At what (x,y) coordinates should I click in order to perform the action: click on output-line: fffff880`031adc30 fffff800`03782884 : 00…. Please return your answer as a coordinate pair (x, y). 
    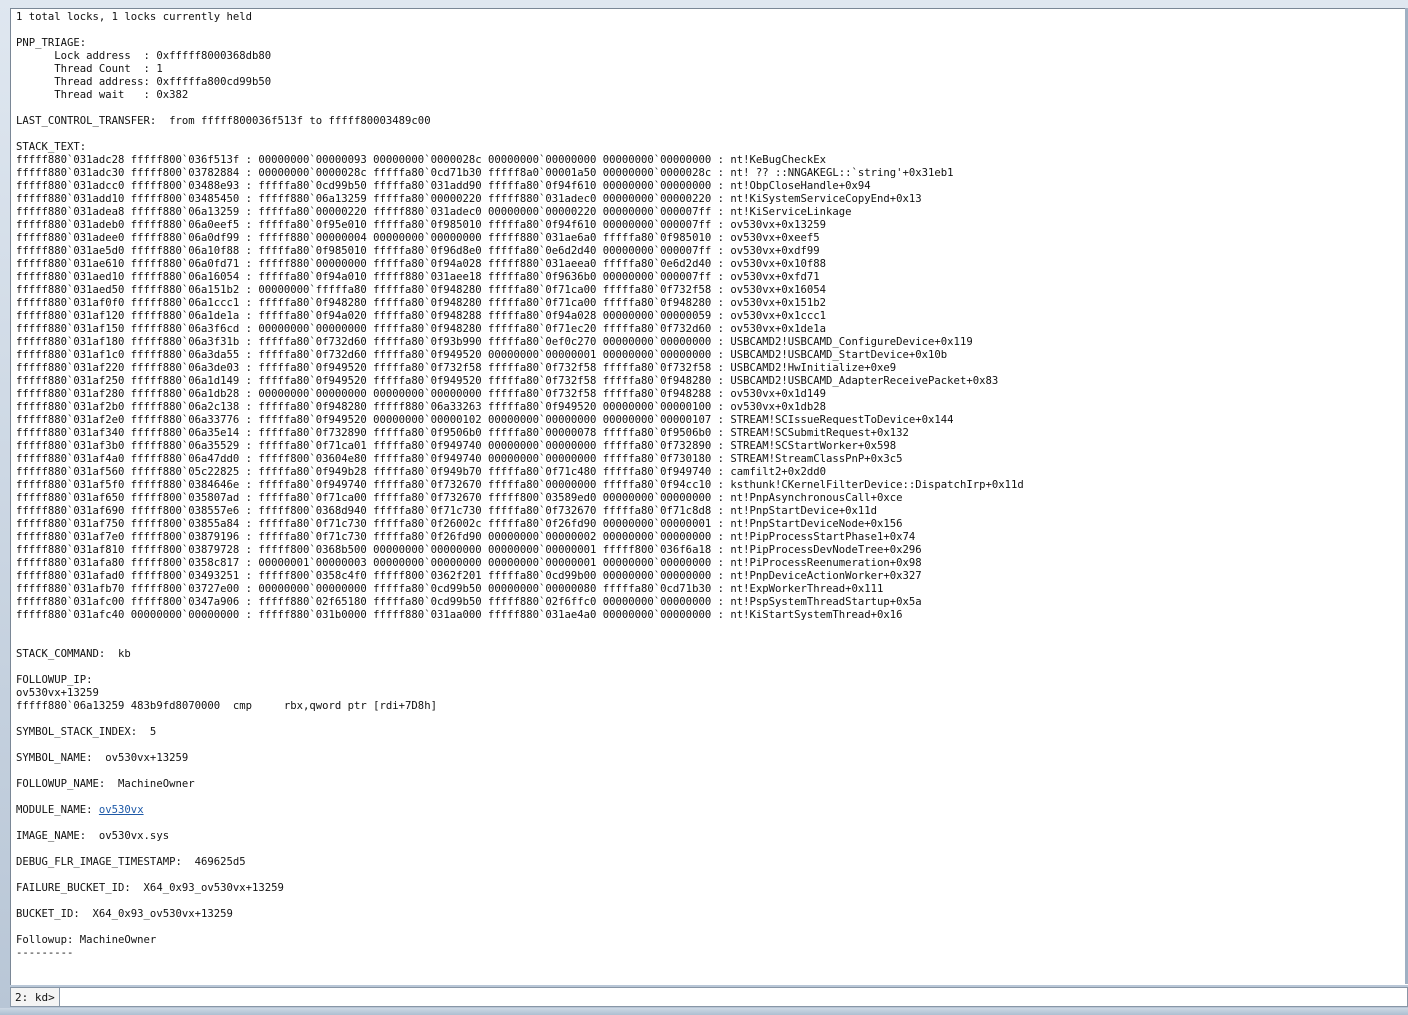
    Looking at the image, I should click on (485, 173).